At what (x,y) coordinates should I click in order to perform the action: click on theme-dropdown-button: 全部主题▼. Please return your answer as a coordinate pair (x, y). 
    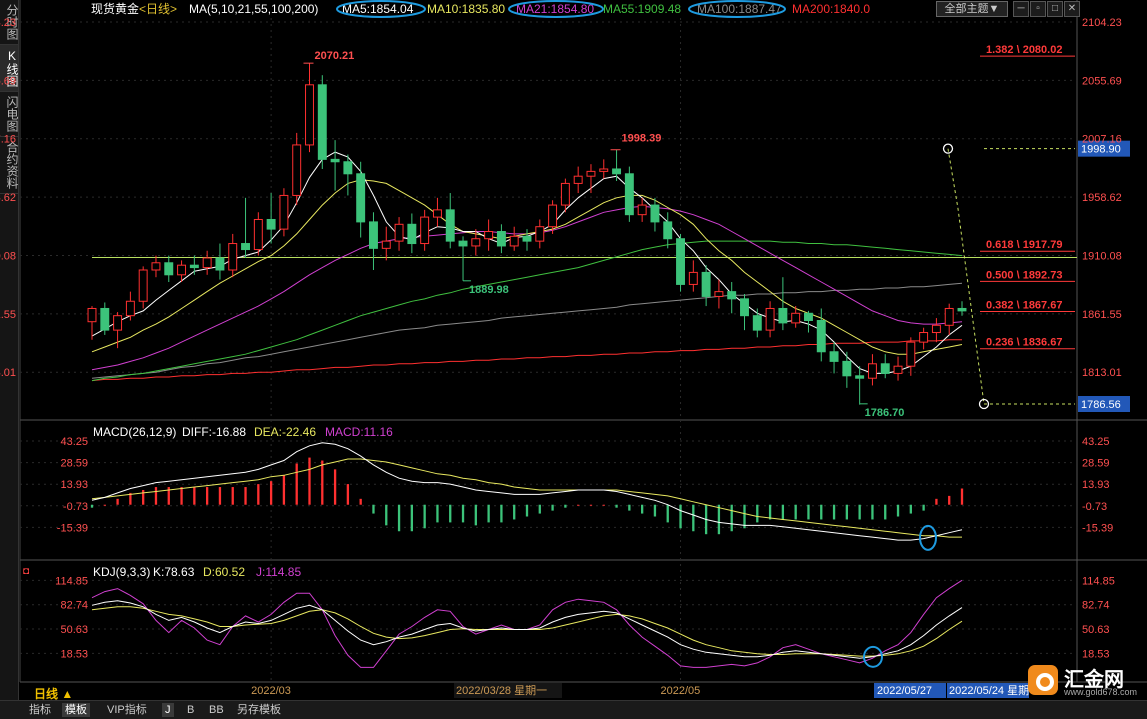
    Looking at the image, I should click on (972, 9).